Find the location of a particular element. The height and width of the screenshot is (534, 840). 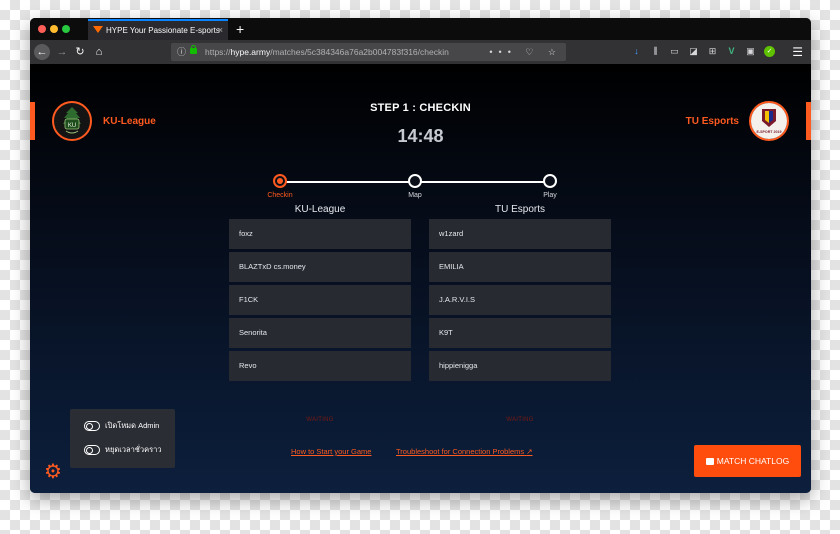

step-checkin-marker is located at coordinates (280, 181).